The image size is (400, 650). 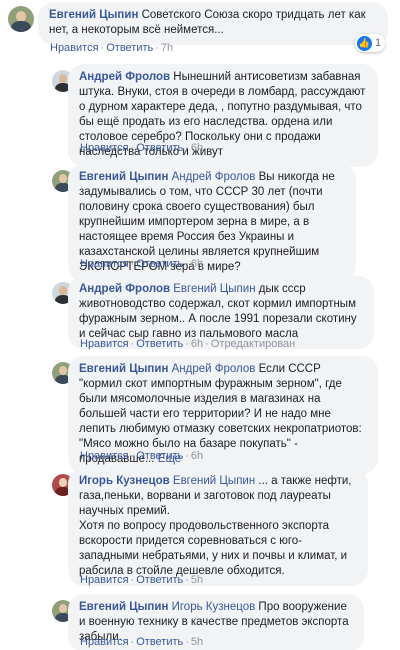 What do you see at coordinates (214, 607) in the screenshot?
I see `comment-mention: Игорь Кузнецов` at bounding box center [214, 607].